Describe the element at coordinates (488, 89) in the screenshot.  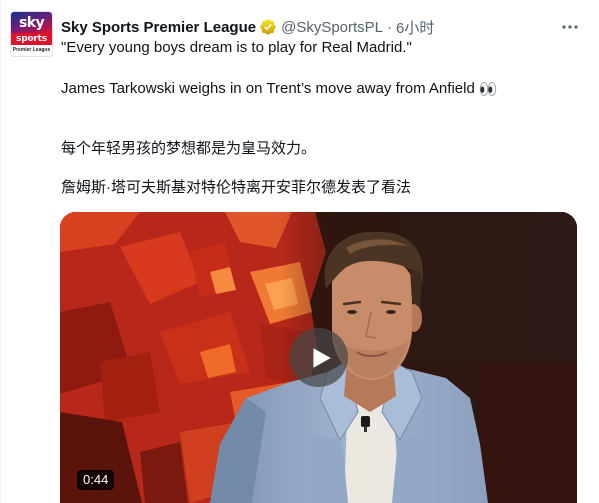
I see `eyes-emoji-icon` at that location.